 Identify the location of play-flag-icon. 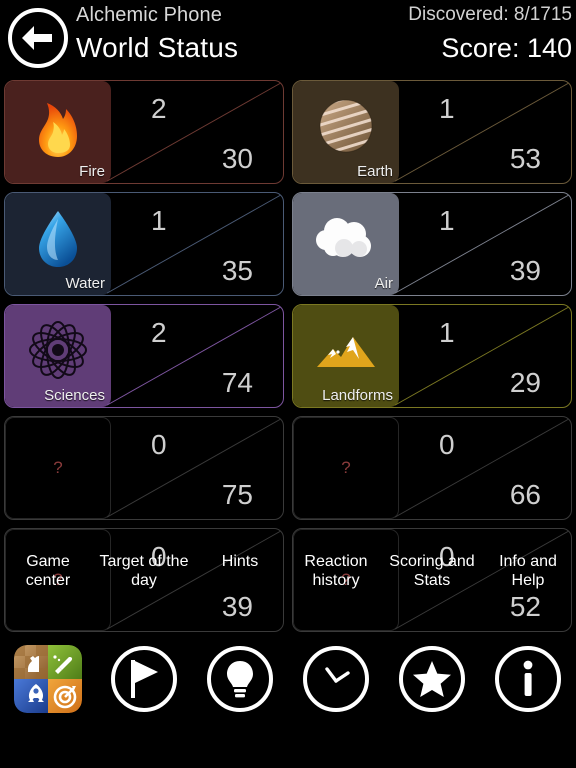
(144, 679).